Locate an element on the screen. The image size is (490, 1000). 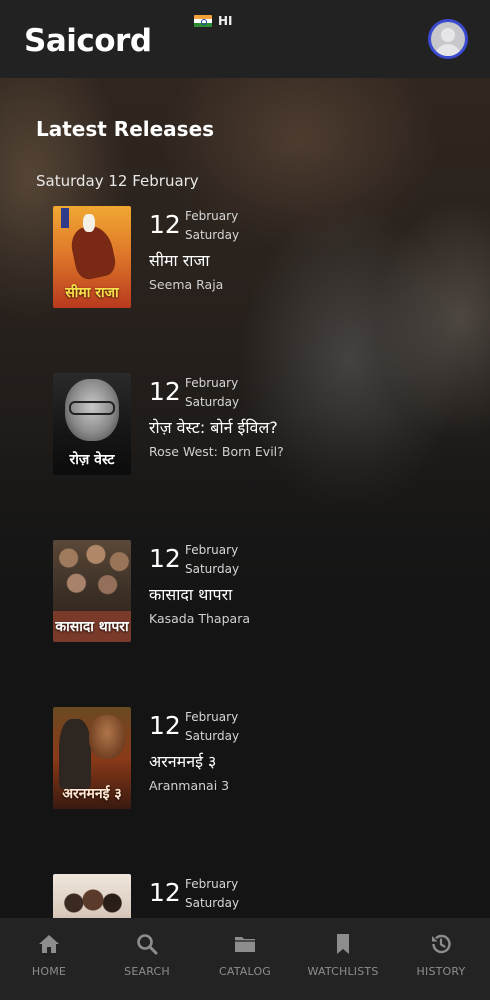
home-icon is located at coordinates (49, 944).